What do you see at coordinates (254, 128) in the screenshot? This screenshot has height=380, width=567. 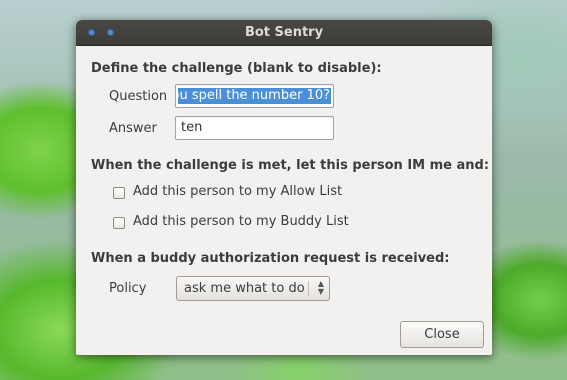 I see `answer-input: ten` at bounding box center [254, 128].